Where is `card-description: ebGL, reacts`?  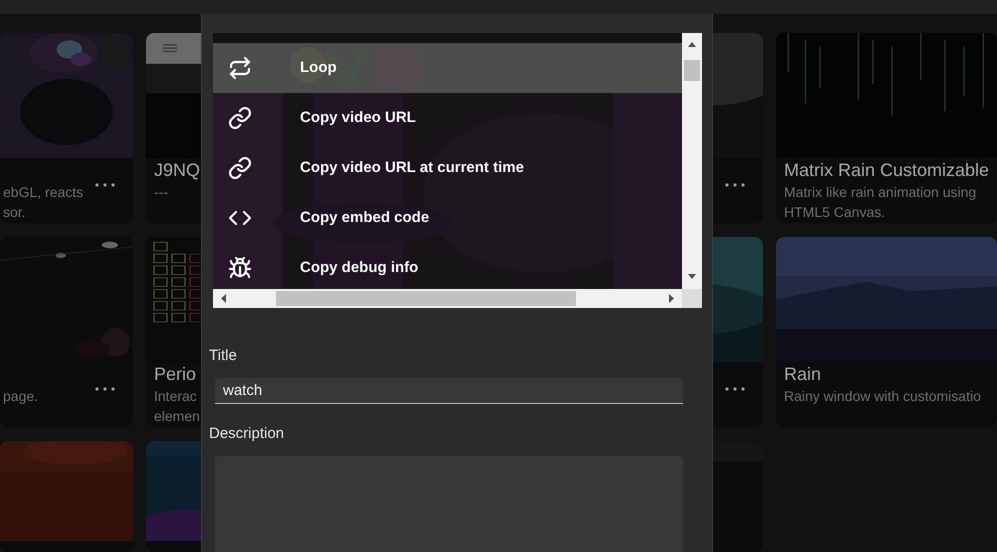 card-description: ebGL, reacts is located at coordinates (43, 192).